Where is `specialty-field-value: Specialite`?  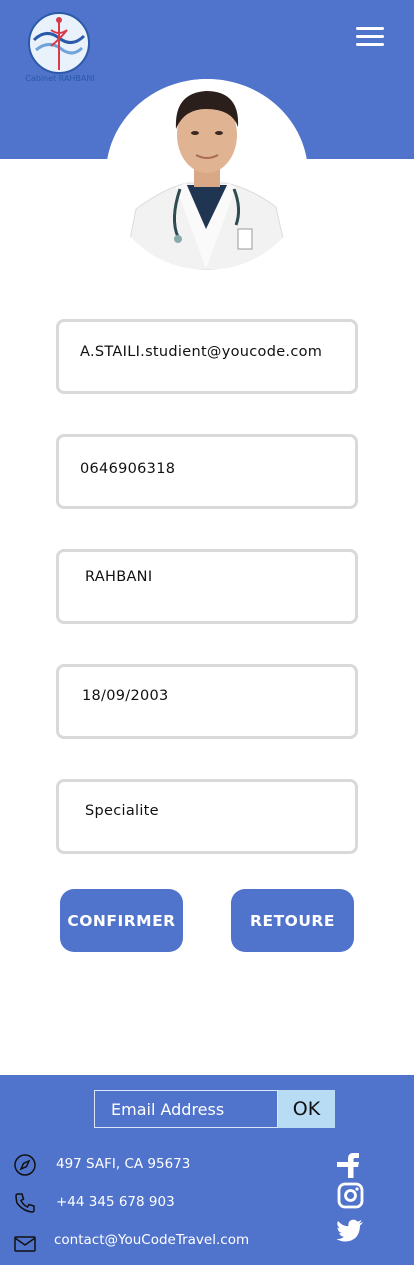 specialty-field-value: Specialite is located at coordinates (122, 811).